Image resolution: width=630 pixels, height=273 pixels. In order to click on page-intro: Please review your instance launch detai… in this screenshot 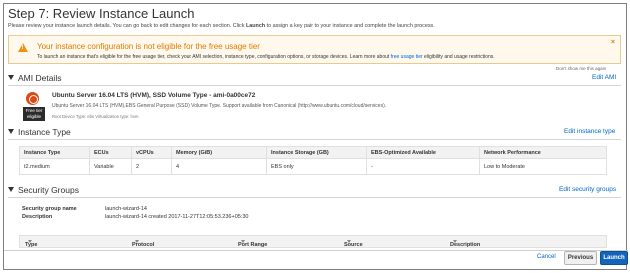, I will do `click(221, 26)`.